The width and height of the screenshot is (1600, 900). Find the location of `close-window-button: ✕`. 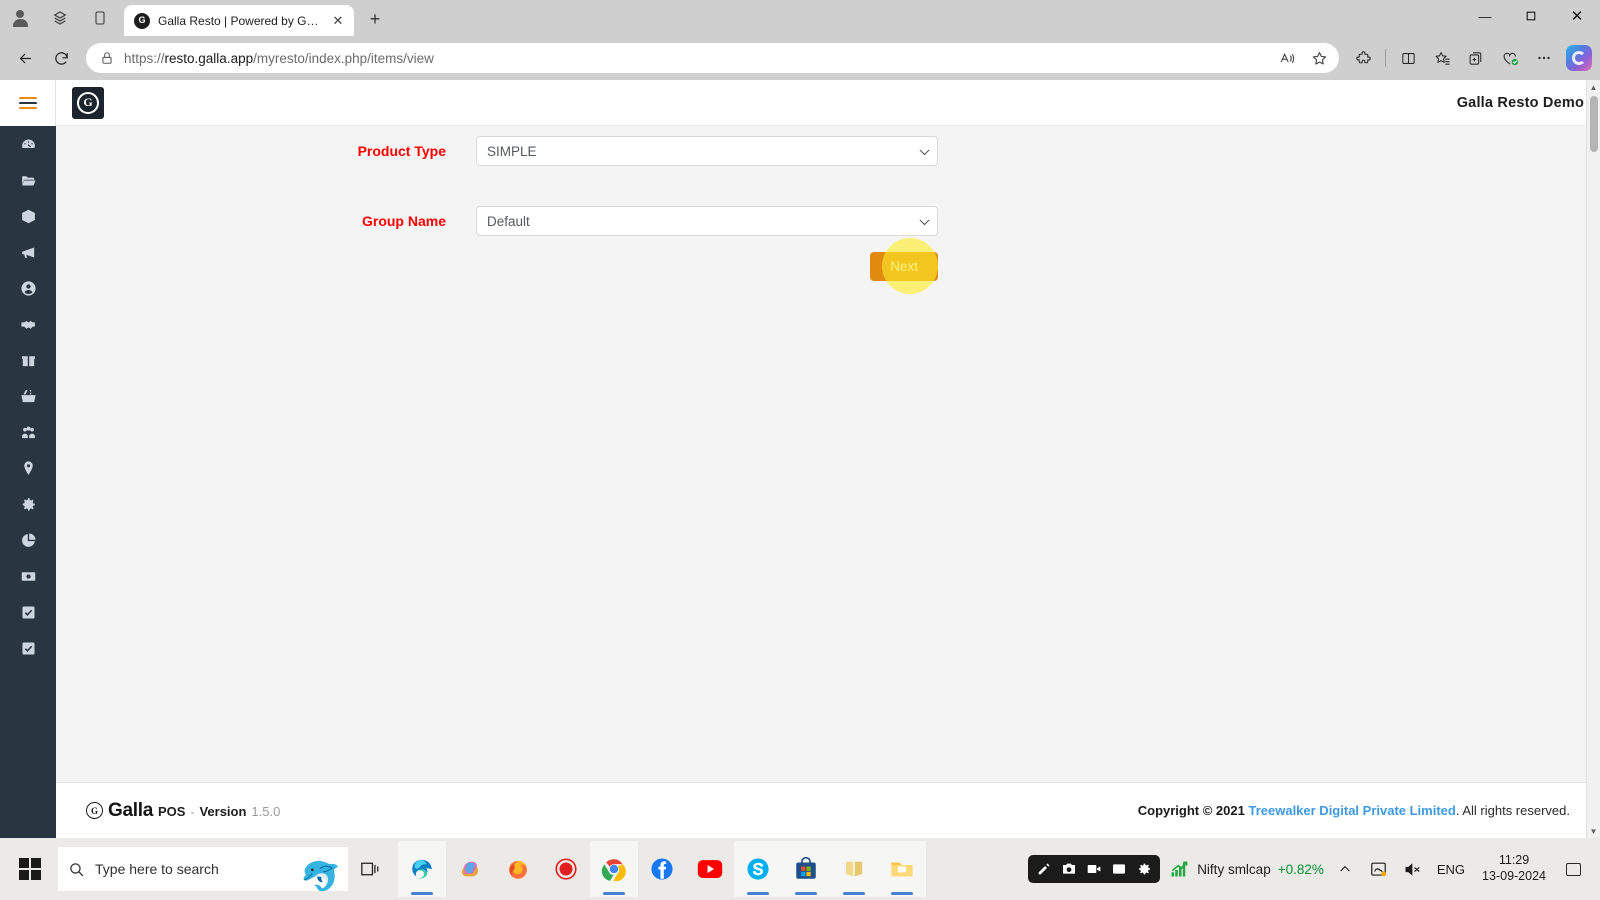

close-window-button: ✕ is located at coordinates (1577, 16).